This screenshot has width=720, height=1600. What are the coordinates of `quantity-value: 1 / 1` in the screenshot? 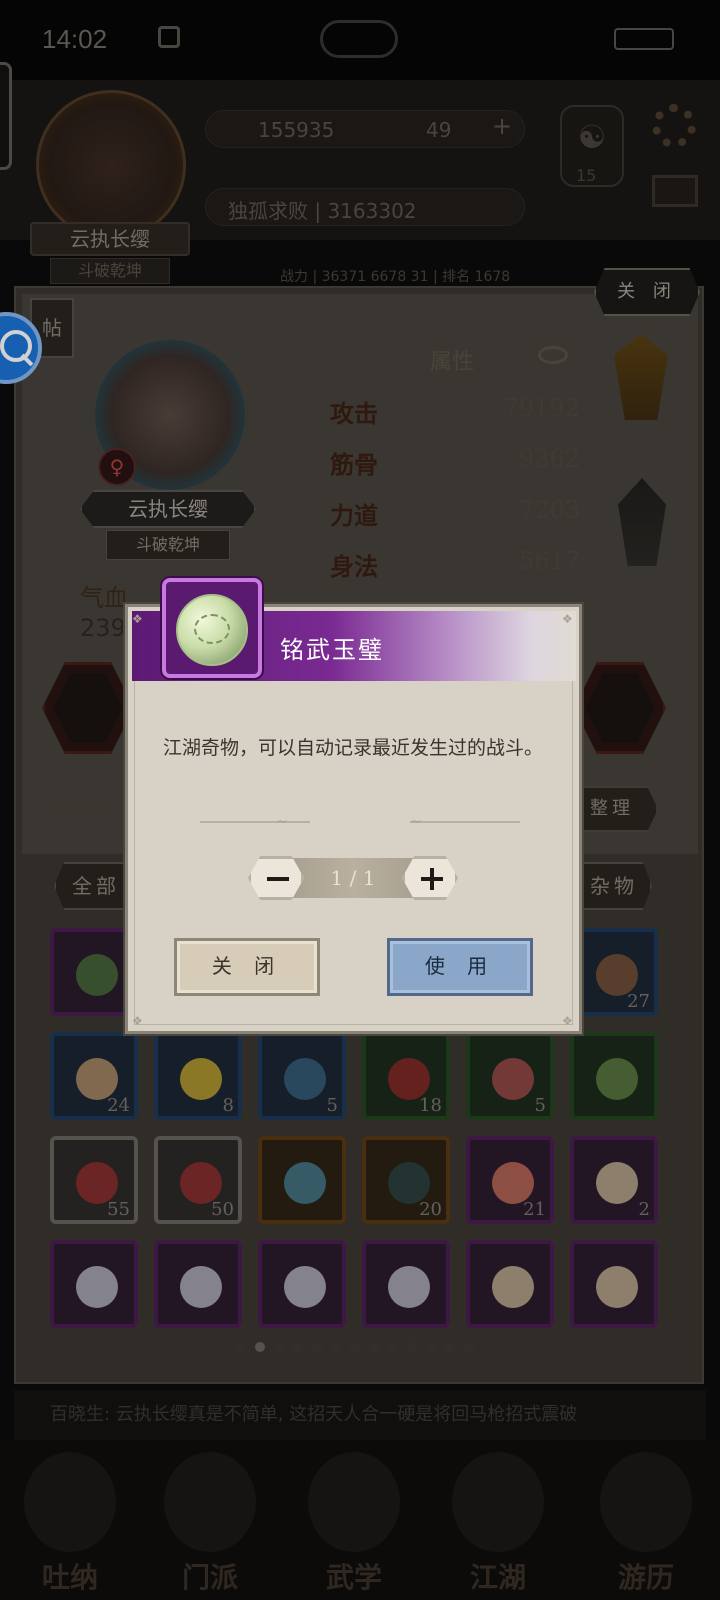 It's located at (353, 878).